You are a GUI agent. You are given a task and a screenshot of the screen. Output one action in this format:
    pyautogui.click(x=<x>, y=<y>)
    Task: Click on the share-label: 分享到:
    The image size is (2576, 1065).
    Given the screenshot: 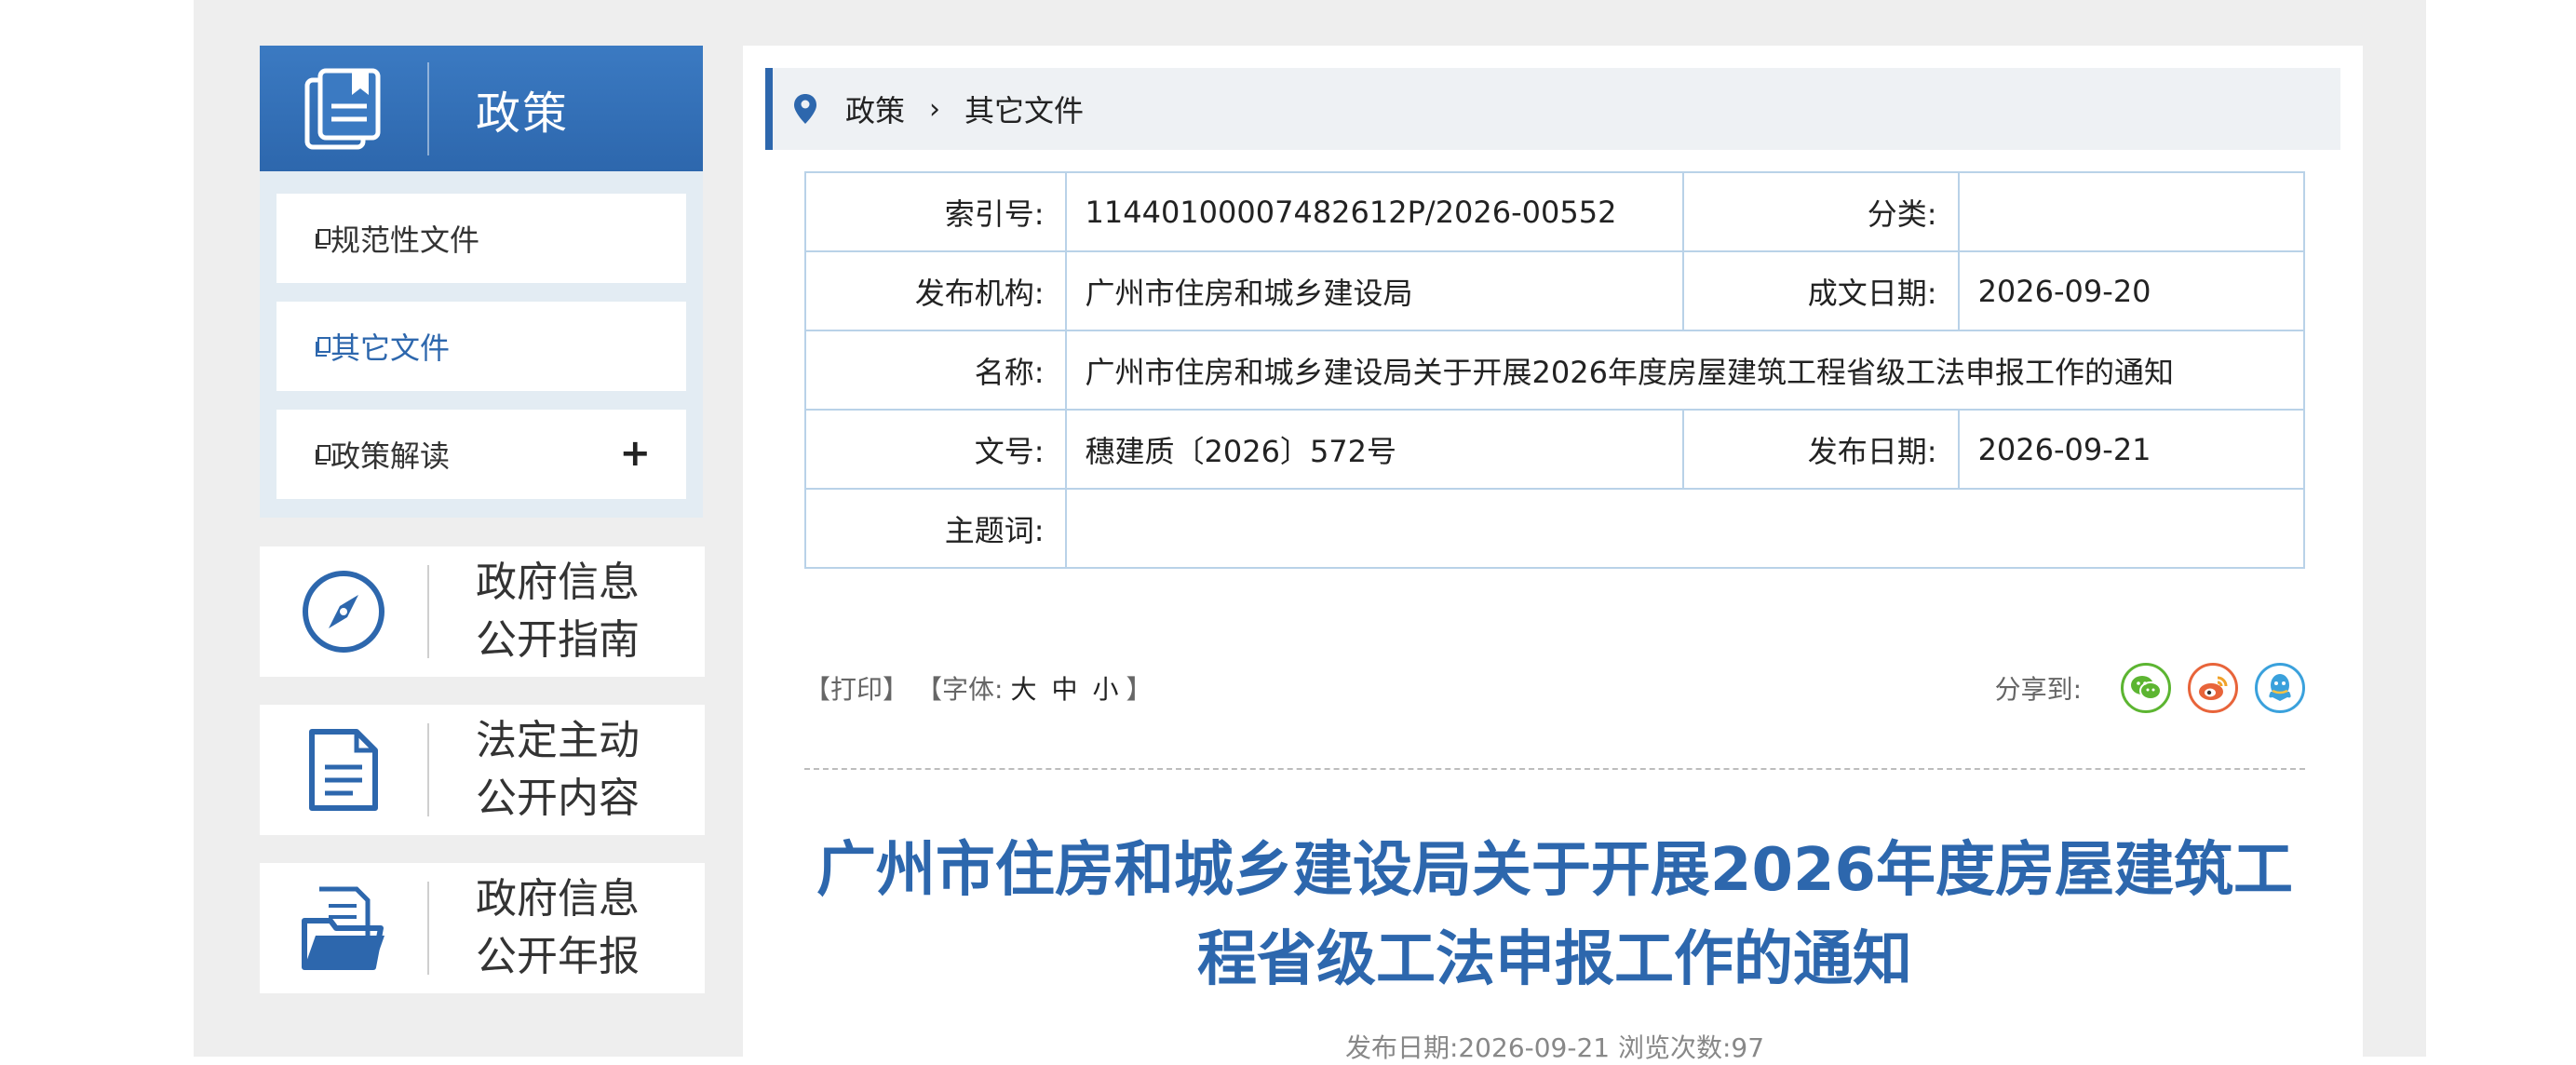 What is the action you would take?
    pyautogui.click(x=2038, y=689)
    